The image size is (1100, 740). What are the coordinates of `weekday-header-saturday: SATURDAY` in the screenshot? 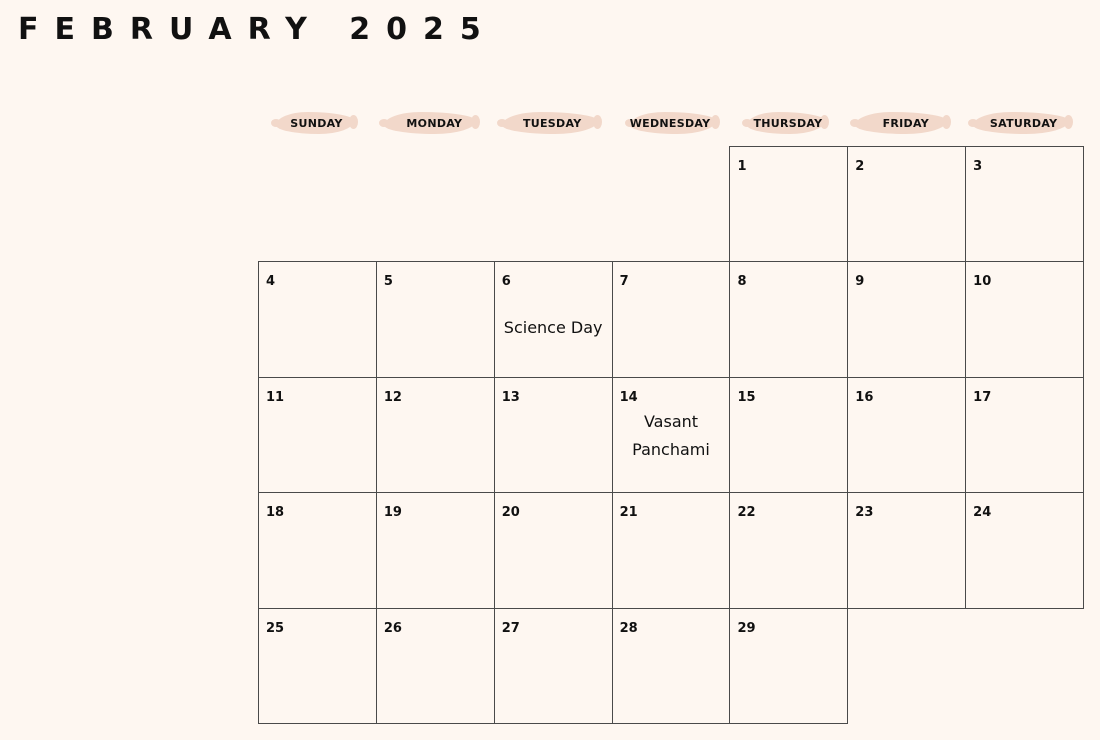 It's located at (1023, 123).